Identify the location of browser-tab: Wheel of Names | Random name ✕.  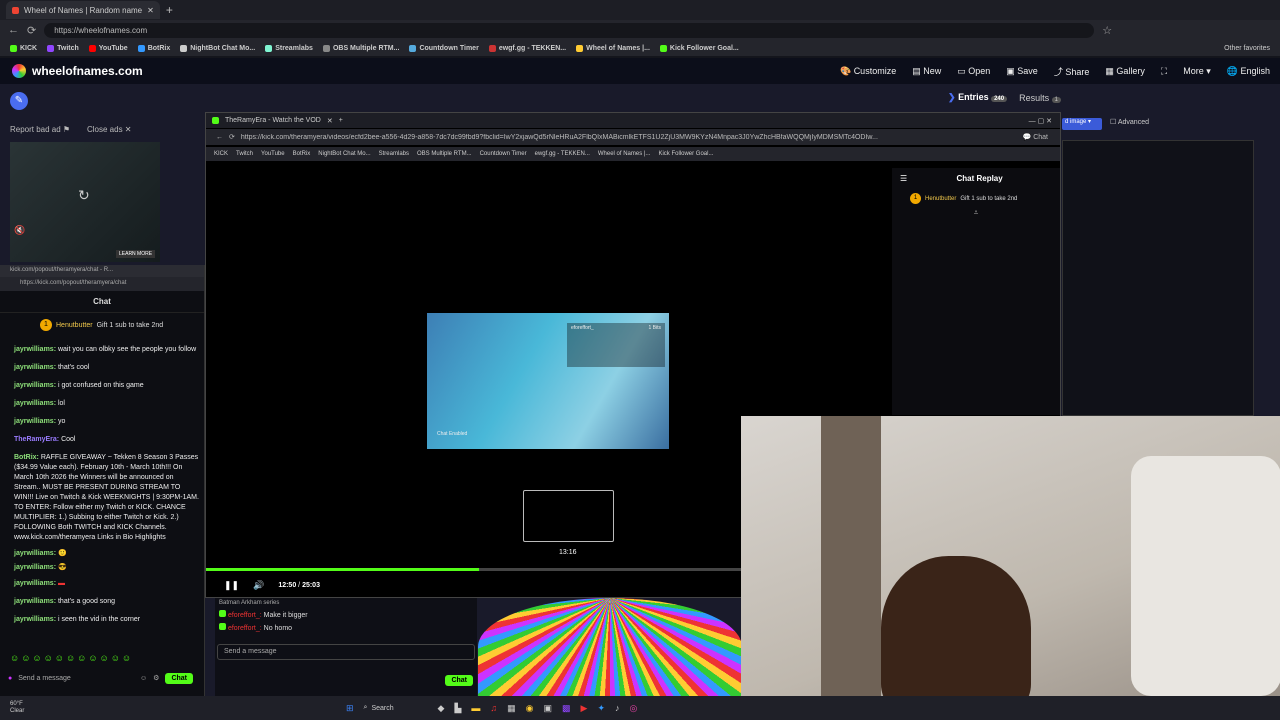
(83, 10).